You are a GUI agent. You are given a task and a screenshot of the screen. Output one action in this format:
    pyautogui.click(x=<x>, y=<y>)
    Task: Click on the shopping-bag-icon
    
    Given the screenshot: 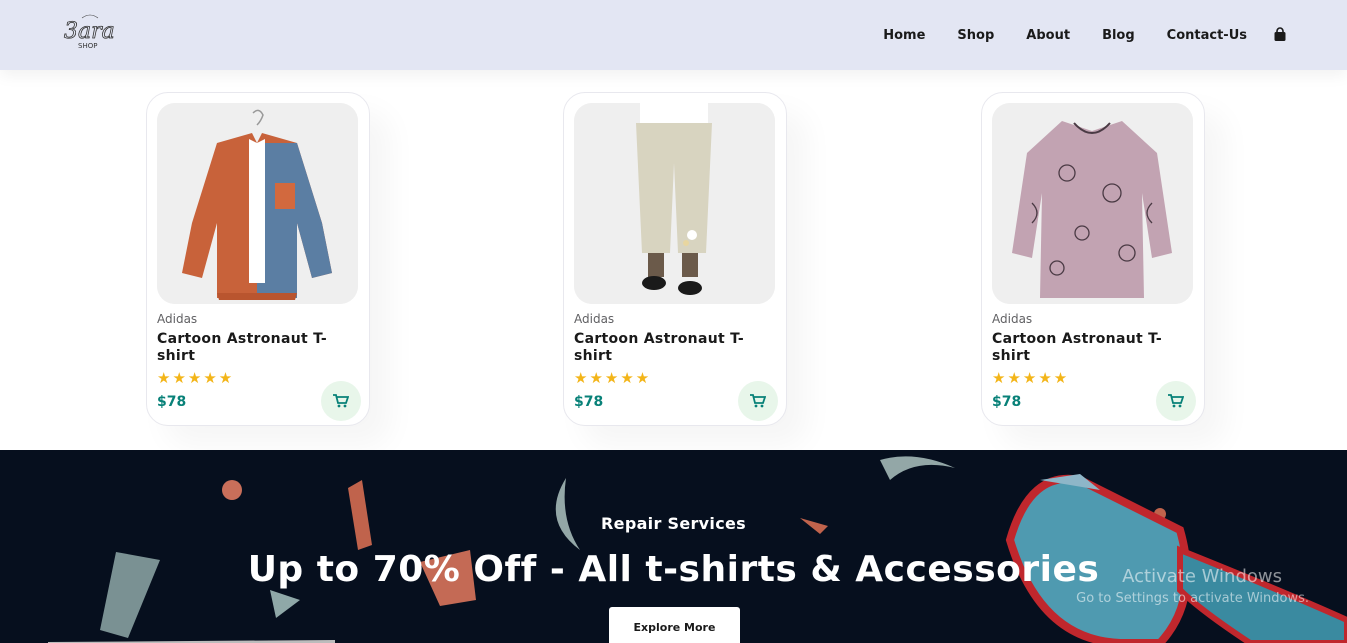 What is the action you would take?
    pyautogui.click(x=1280, y=35)
    